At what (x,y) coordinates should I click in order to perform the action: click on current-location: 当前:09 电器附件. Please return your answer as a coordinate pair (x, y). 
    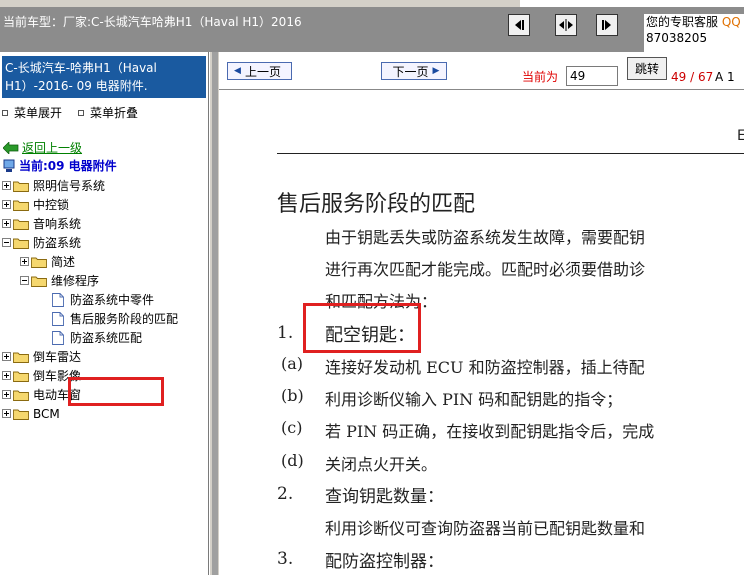
    Looking at the image, I should click on (60, 165).